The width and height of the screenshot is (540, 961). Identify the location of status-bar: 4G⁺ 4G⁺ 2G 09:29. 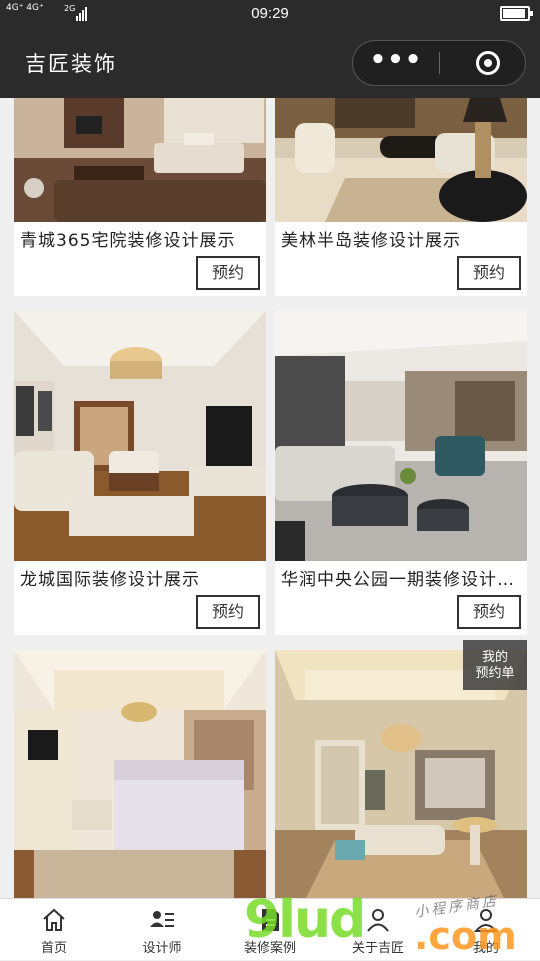
(270, 14).